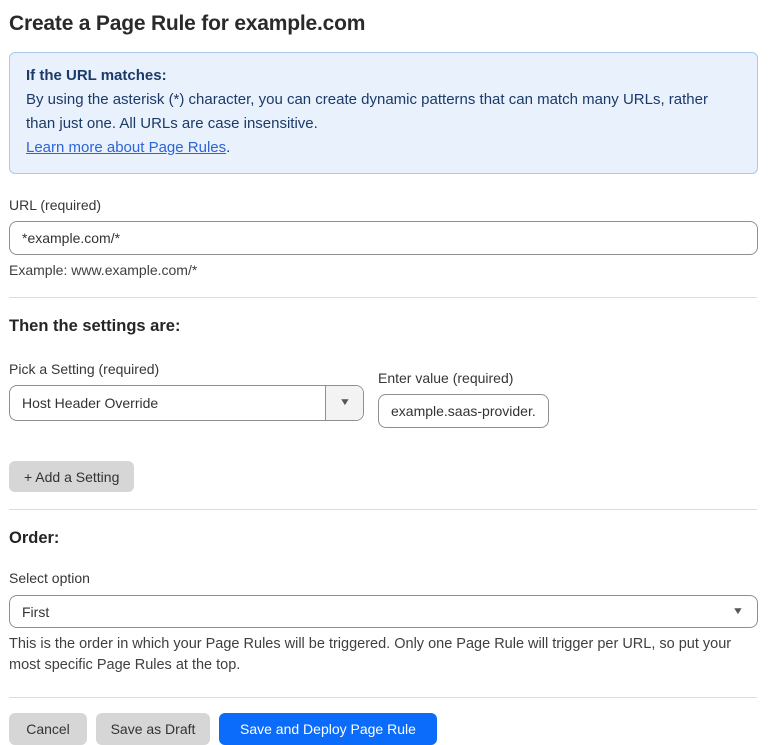 The image size is (772, 745). What do you see at coordinates (95, 326) in the screenshot?
I see `settings-heading: Then the settings are:` at bounding box center [95, 326].